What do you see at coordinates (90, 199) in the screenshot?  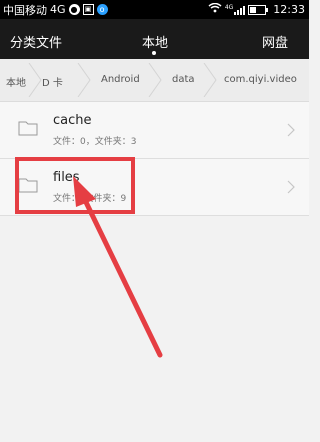 I see `folder-meta: 文件：，文件夹：9` at bounding box center [90, 199].